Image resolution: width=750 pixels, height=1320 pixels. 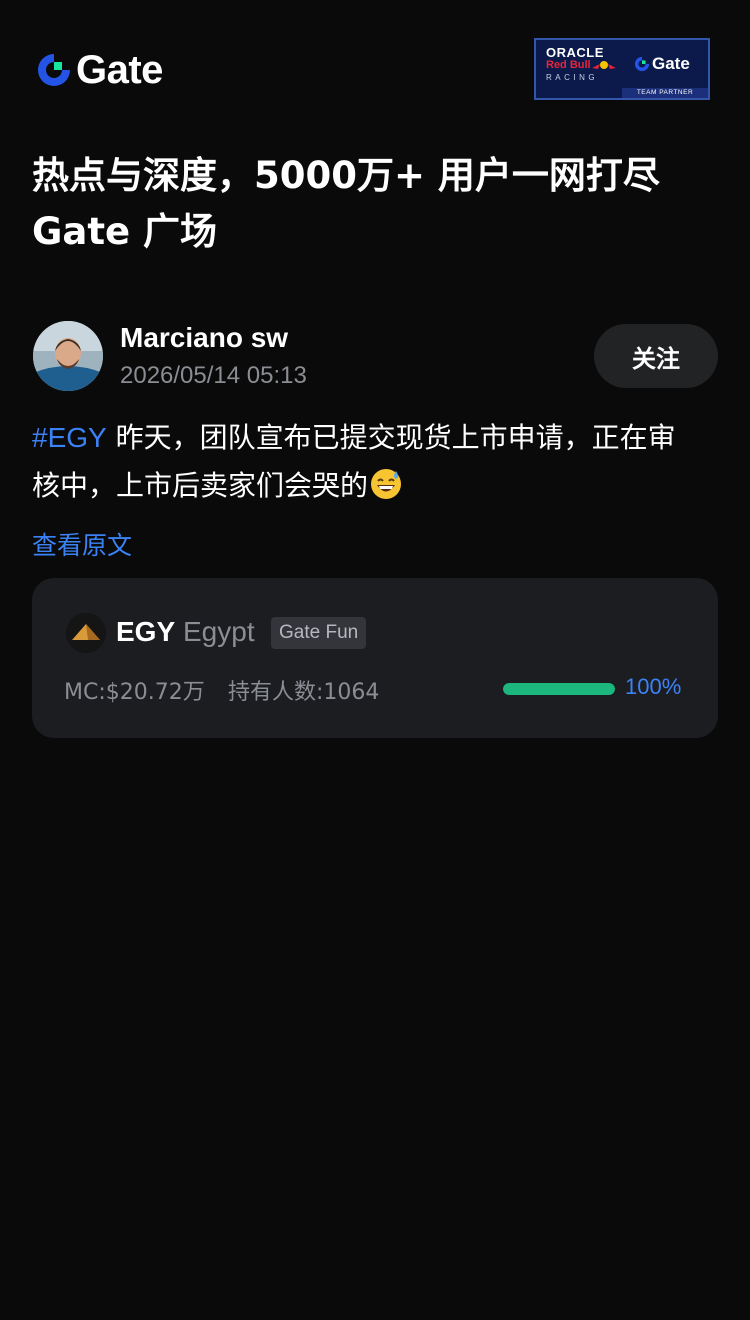 What do you see at coordinates (119, 70) in the screenshot?
I see `gate-logo-text: Gate` at bounding box center [119, 70].